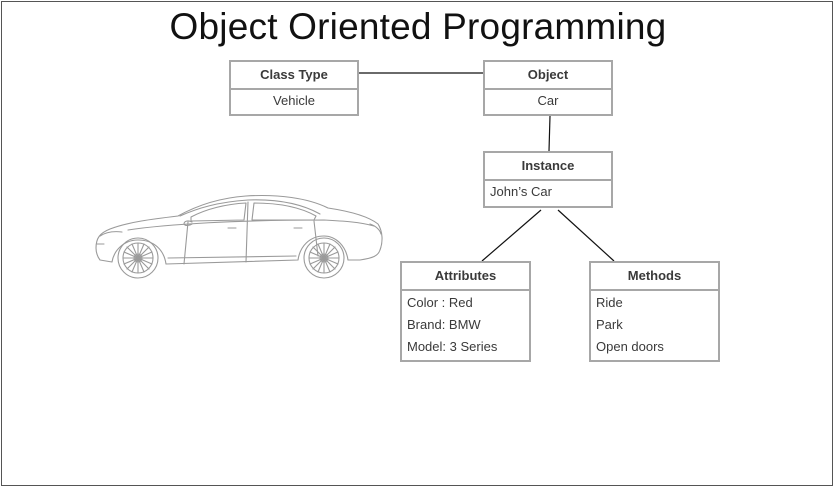 This screenshot has width=836, height=489. What do you see at coordinates (294, 76) in the screenshot?
I see `class-type-header: Class Type` at bounding box center [294, 76].